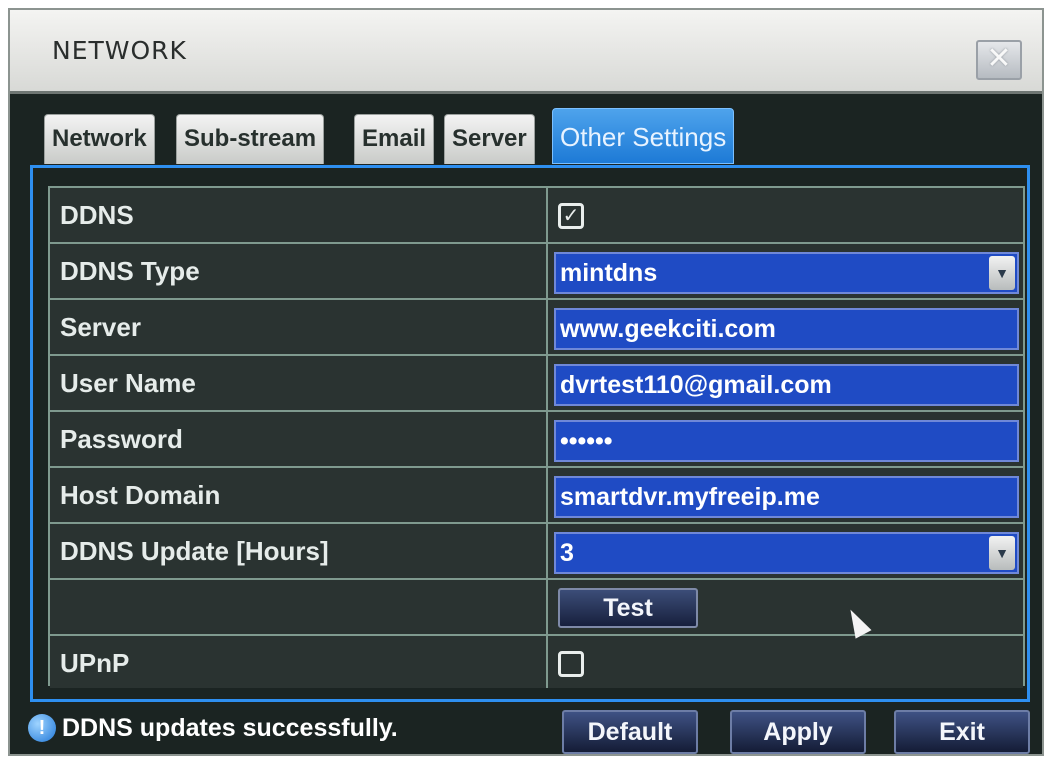 This screenshot has height=758, width=1051. I want to click on tab-other-settings: Other Settings, so click(643, 136).